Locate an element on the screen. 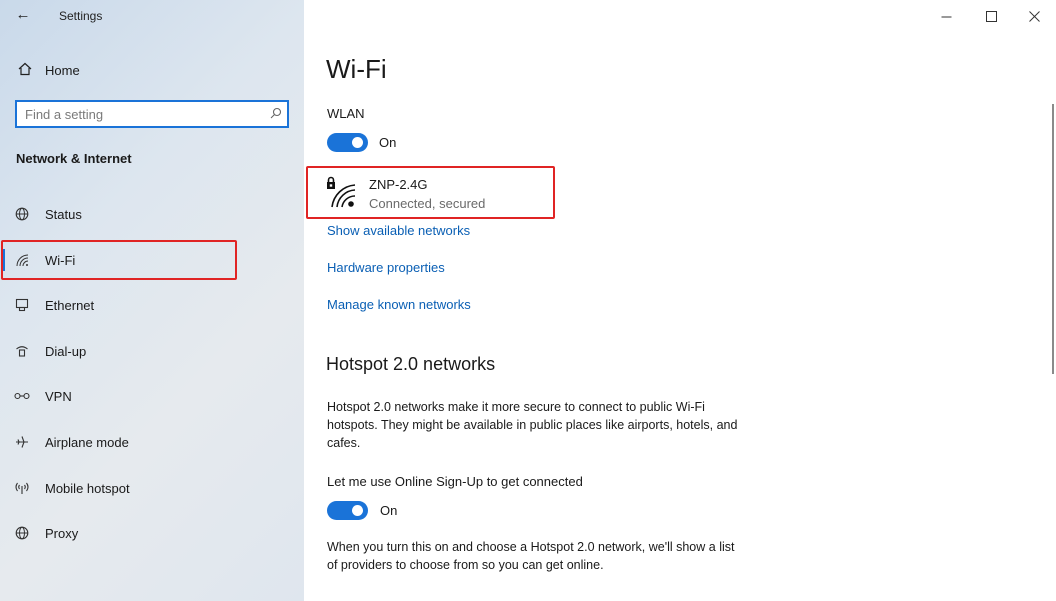 This screenshot has height=601, width=1056. network-status: Connected, secured is located at coordinates (427, 203).